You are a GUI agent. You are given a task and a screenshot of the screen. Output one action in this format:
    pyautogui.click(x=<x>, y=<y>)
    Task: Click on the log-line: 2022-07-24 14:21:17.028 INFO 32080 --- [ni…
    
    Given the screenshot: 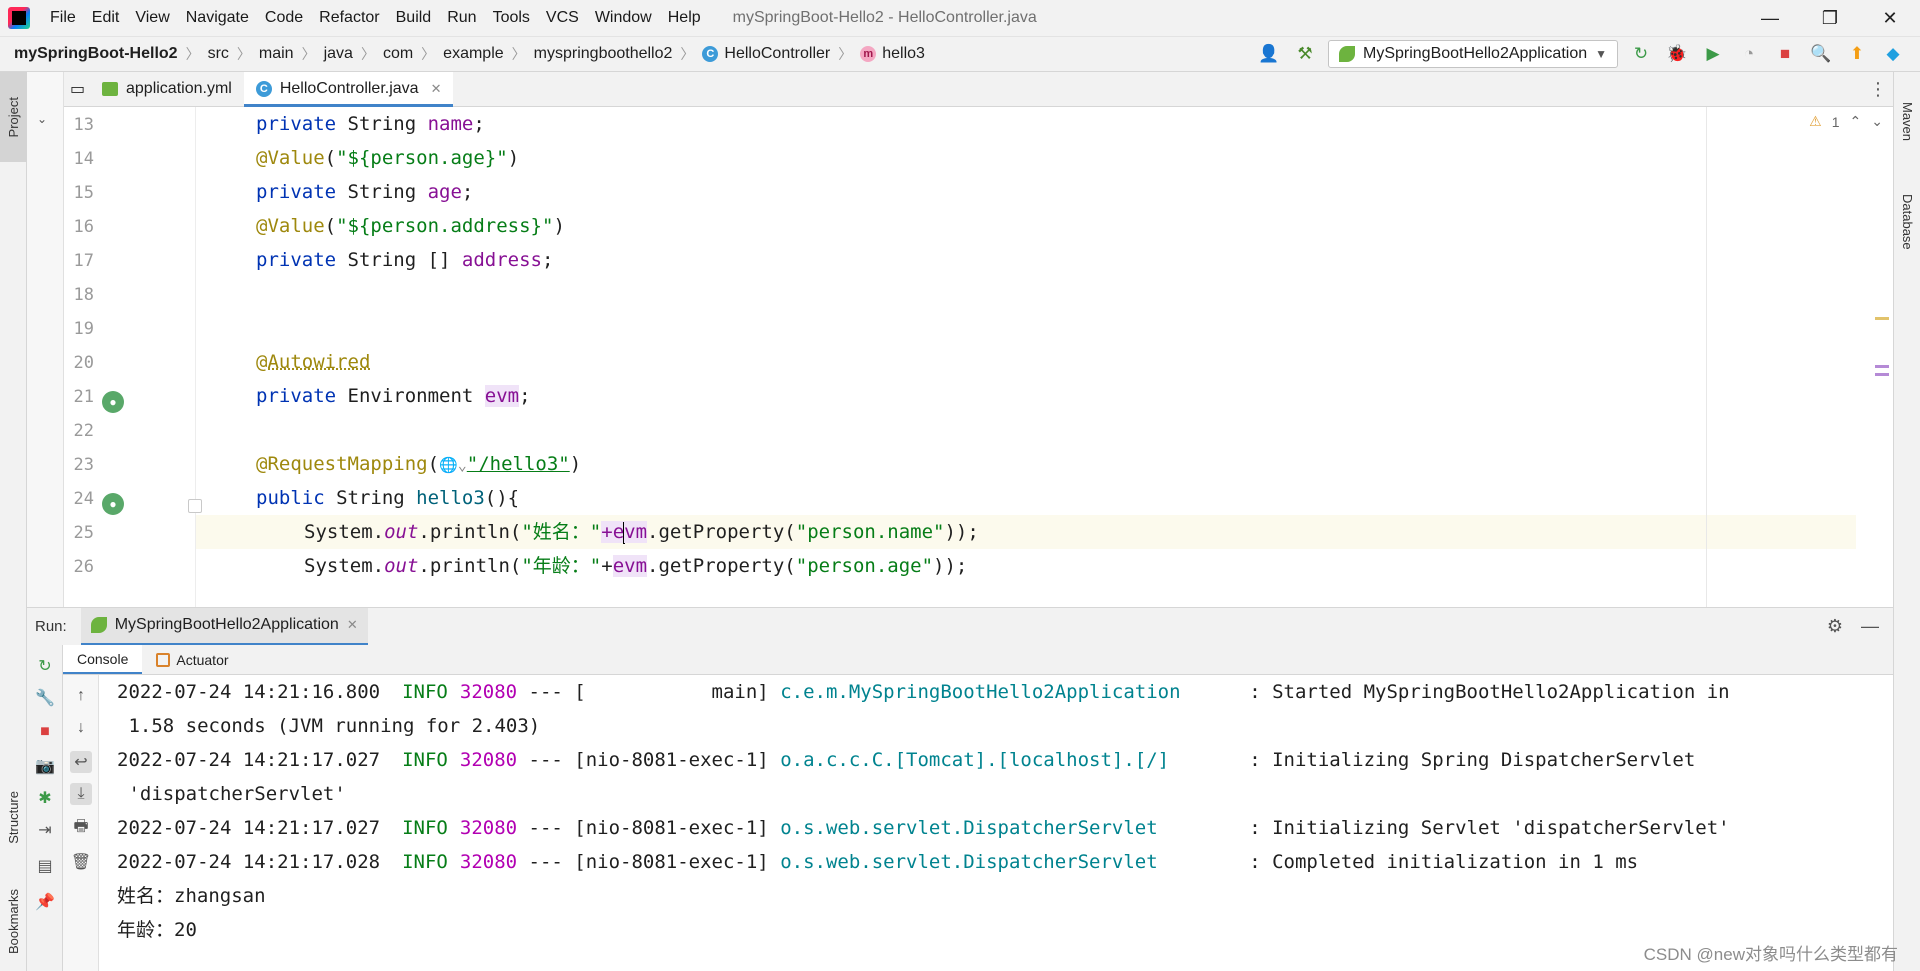 What is the action you would take?
    pyautogui.click(x=878, y=862)
    